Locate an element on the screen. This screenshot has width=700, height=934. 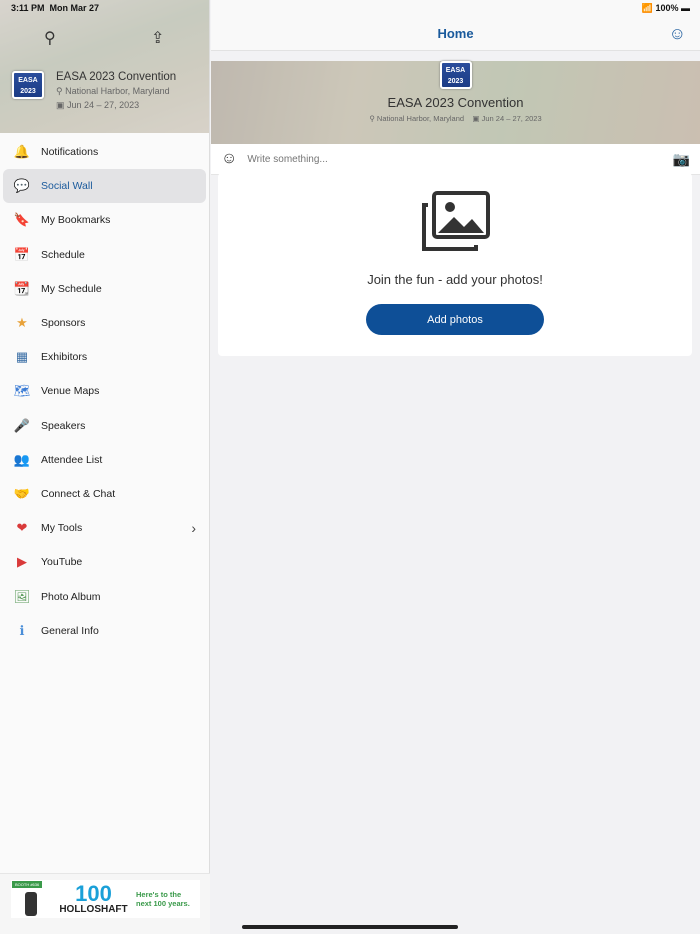
sidebar-item-my-tools: ❤ My Tools › is located at coordinates (104, 528).